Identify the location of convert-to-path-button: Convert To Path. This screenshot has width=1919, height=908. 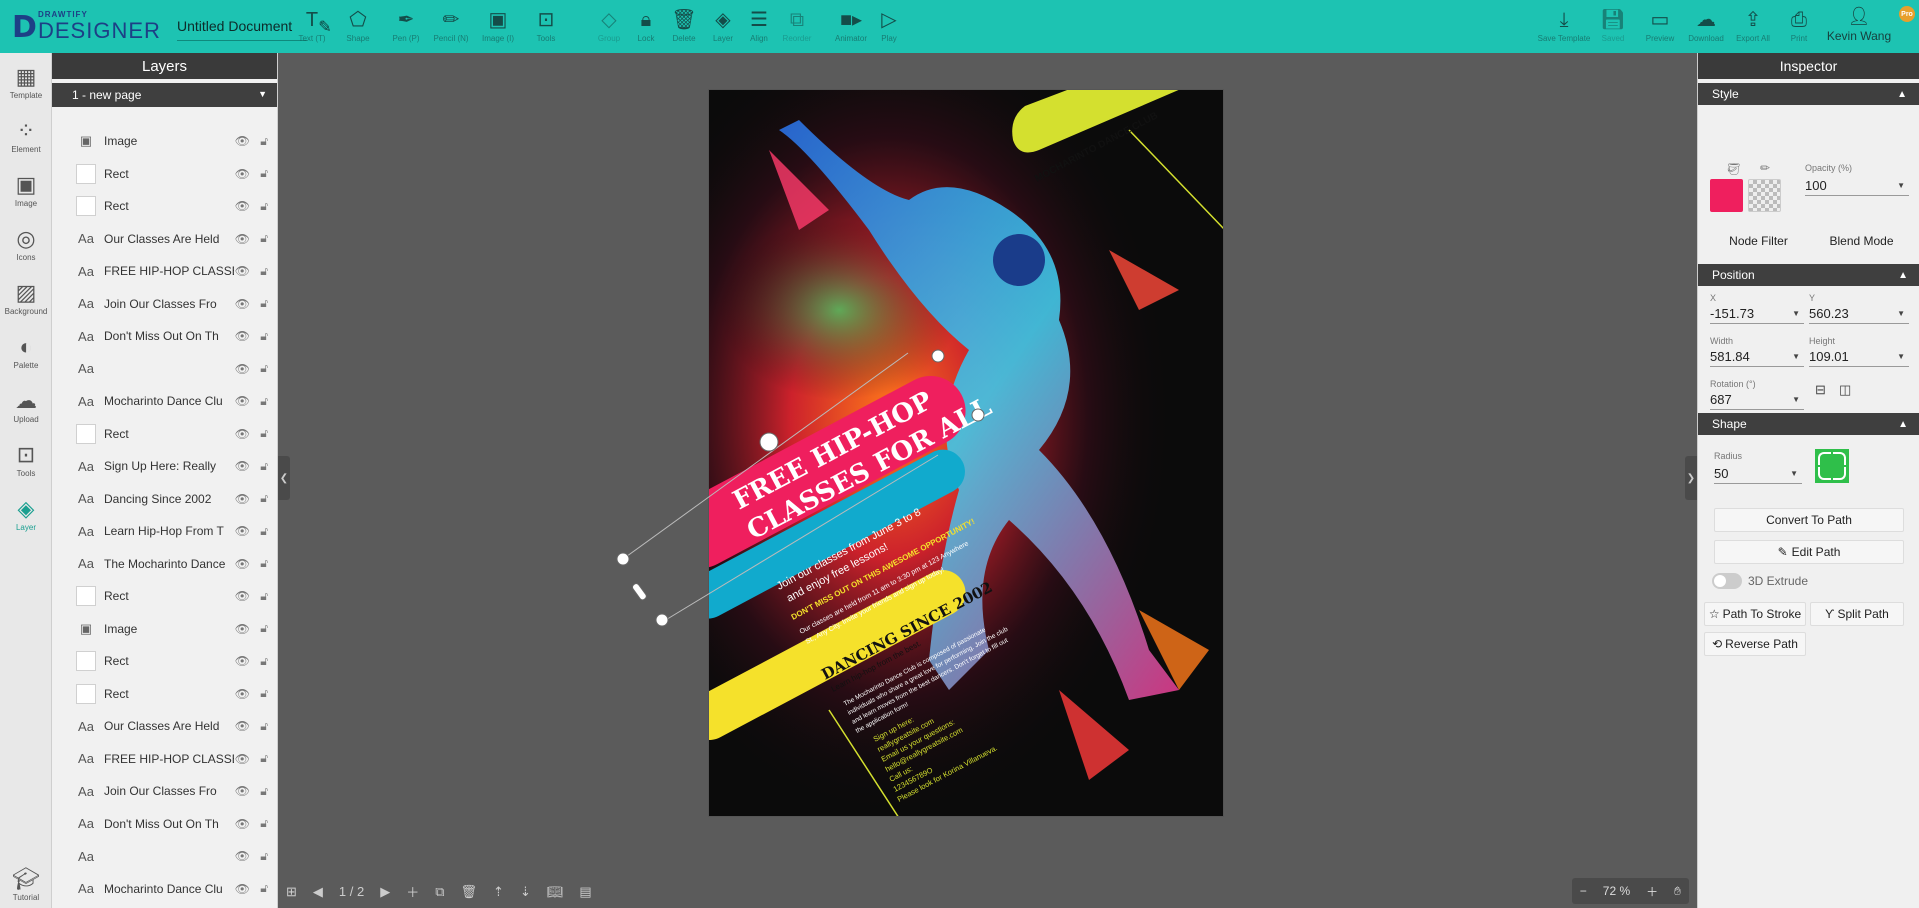
(1809, 520).